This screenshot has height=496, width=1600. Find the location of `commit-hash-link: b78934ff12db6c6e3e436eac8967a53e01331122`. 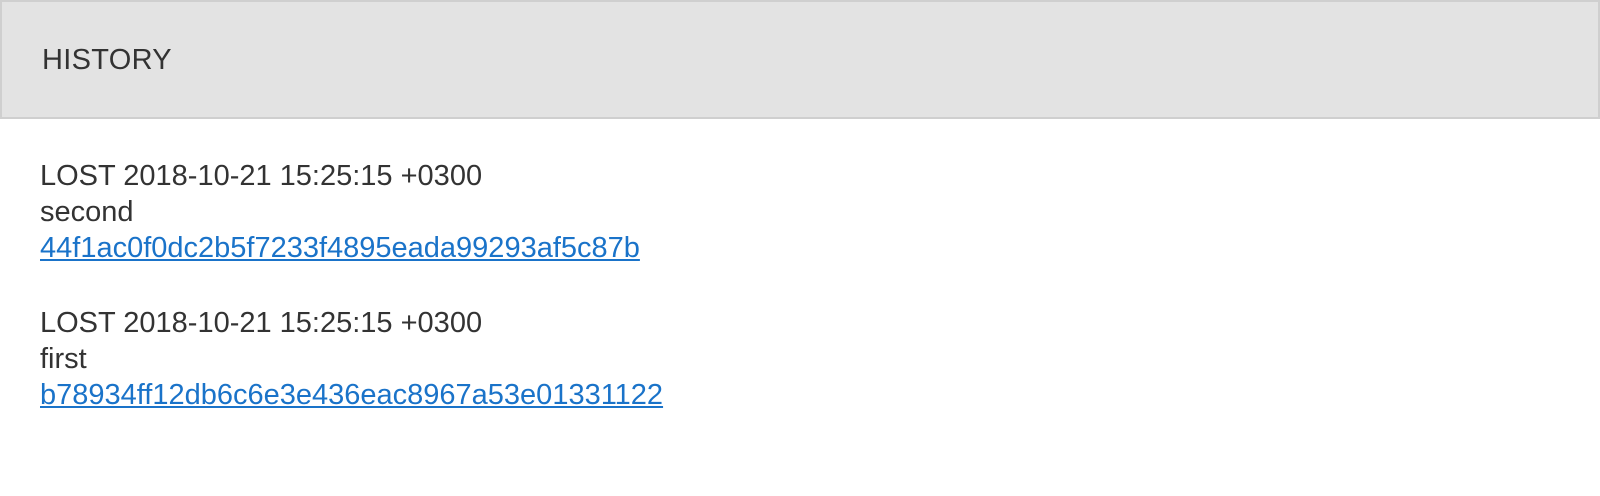

commit-hash-link: b78934ff12db6c6e3e436eac8967a53e01331122 is located at coordinates (351, 395).